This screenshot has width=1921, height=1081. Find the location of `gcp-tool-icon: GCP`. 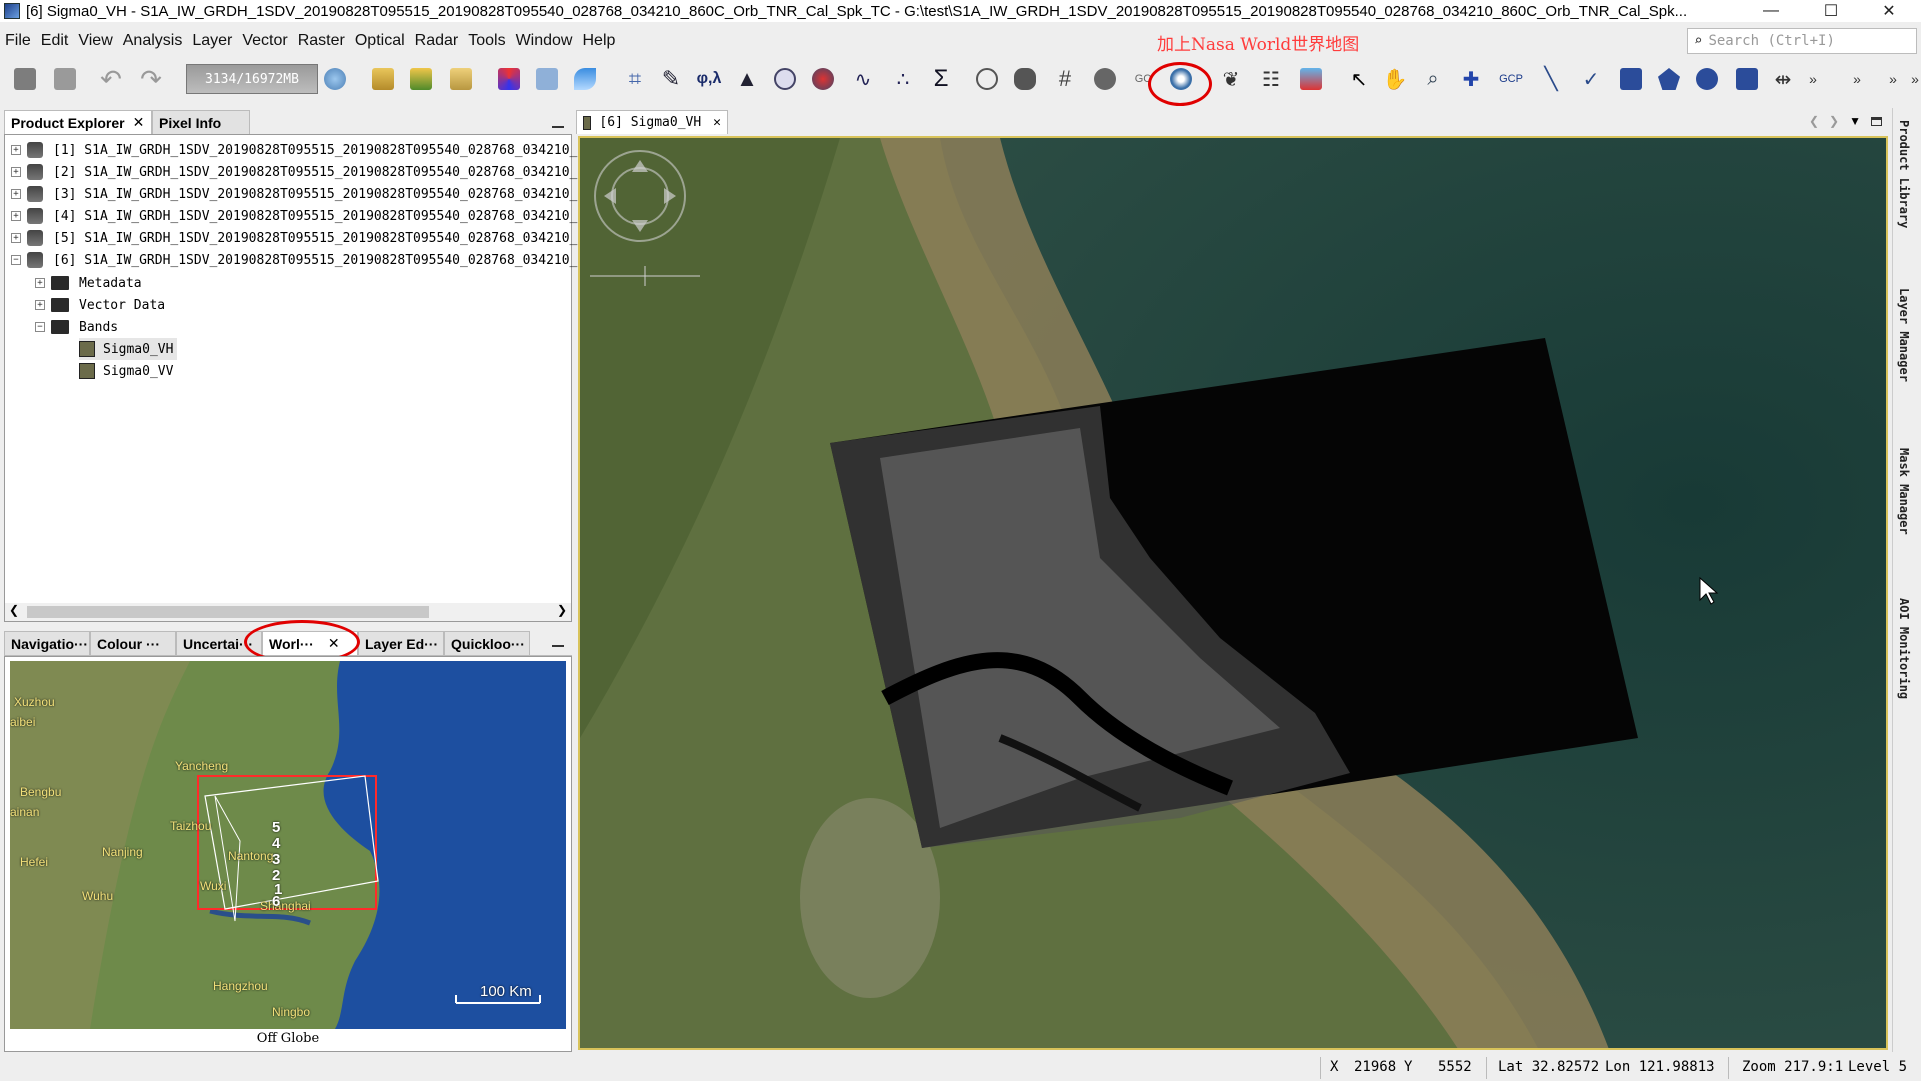

gcp-tool-icon: GCP is located at coordinates (1511, 79).